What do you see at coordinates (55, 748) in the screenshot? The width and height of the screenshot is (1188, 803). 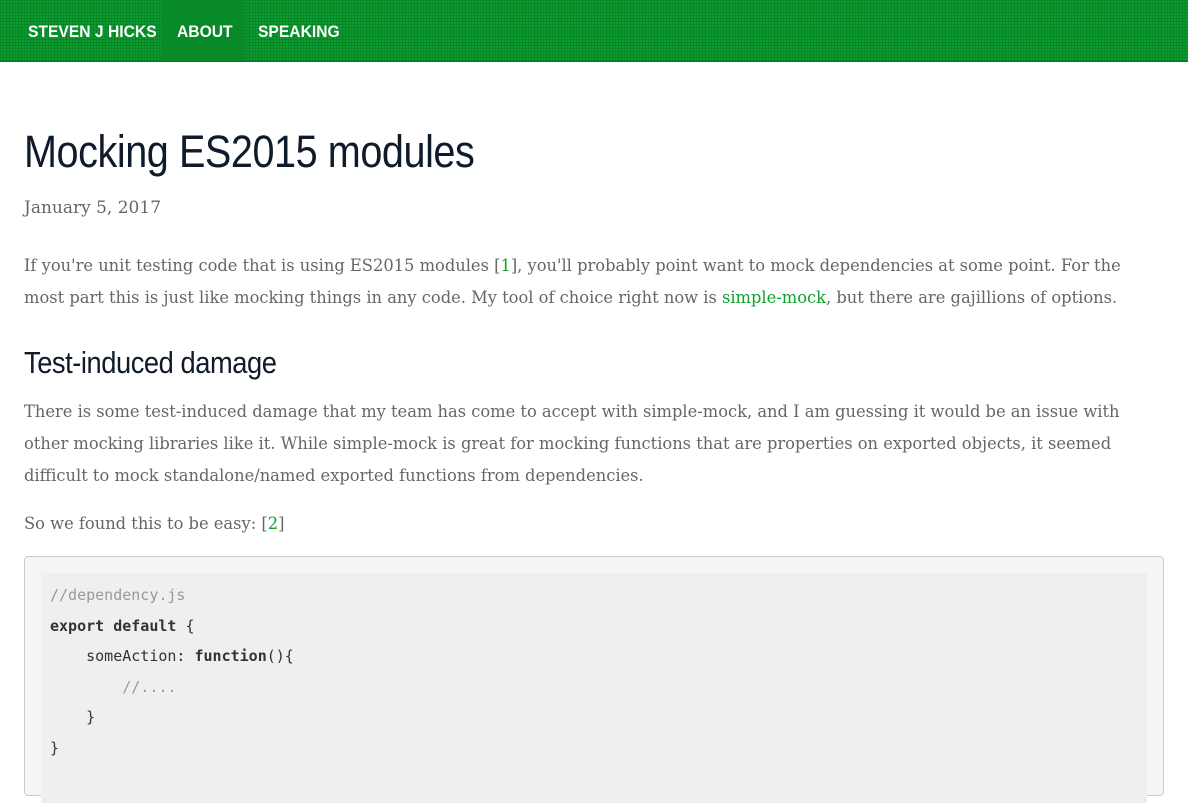 I see `code-line-6: }` at bounding box center [55, 748].